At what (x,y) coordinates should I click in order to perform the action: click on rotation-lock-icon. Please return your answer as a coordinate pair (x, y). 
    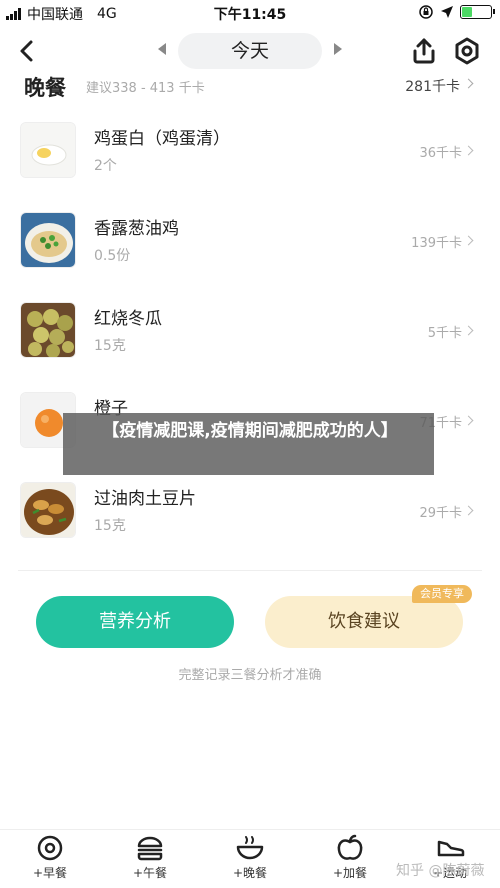
    Looking at the image, I should click on (426, 12).